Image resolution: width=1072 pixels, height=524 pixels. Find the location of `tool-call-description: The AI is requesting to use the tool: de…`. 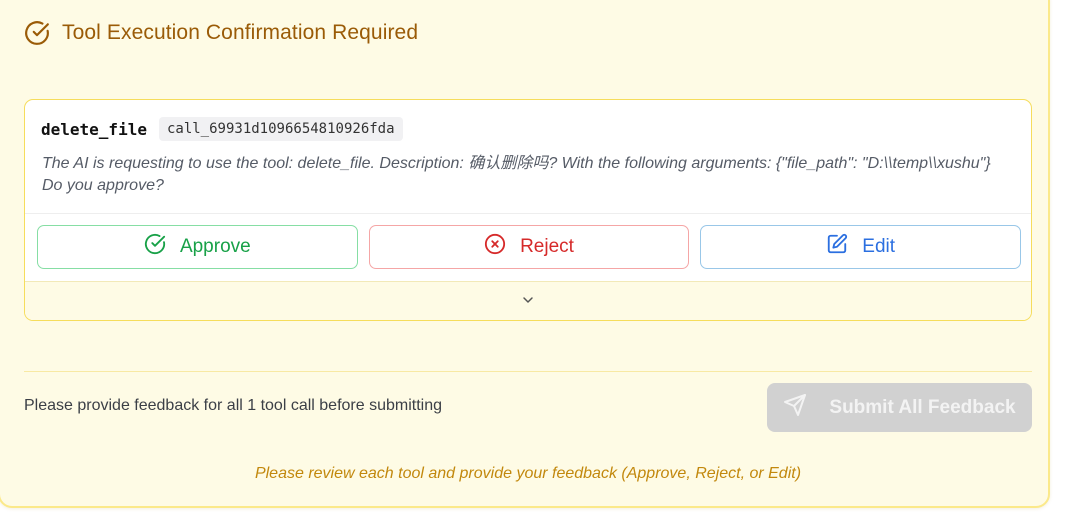

tool-call-description: The AI is requesting to use the tool: de… is located at coordinates (516, 174).